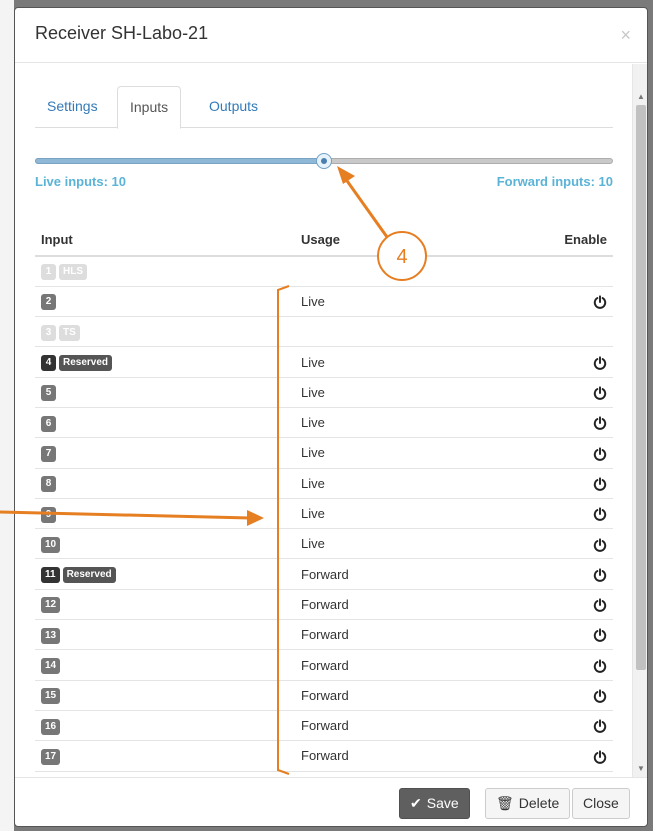  I want to click on scroll-down-arrow-icon: ▼, so click(640, 768).